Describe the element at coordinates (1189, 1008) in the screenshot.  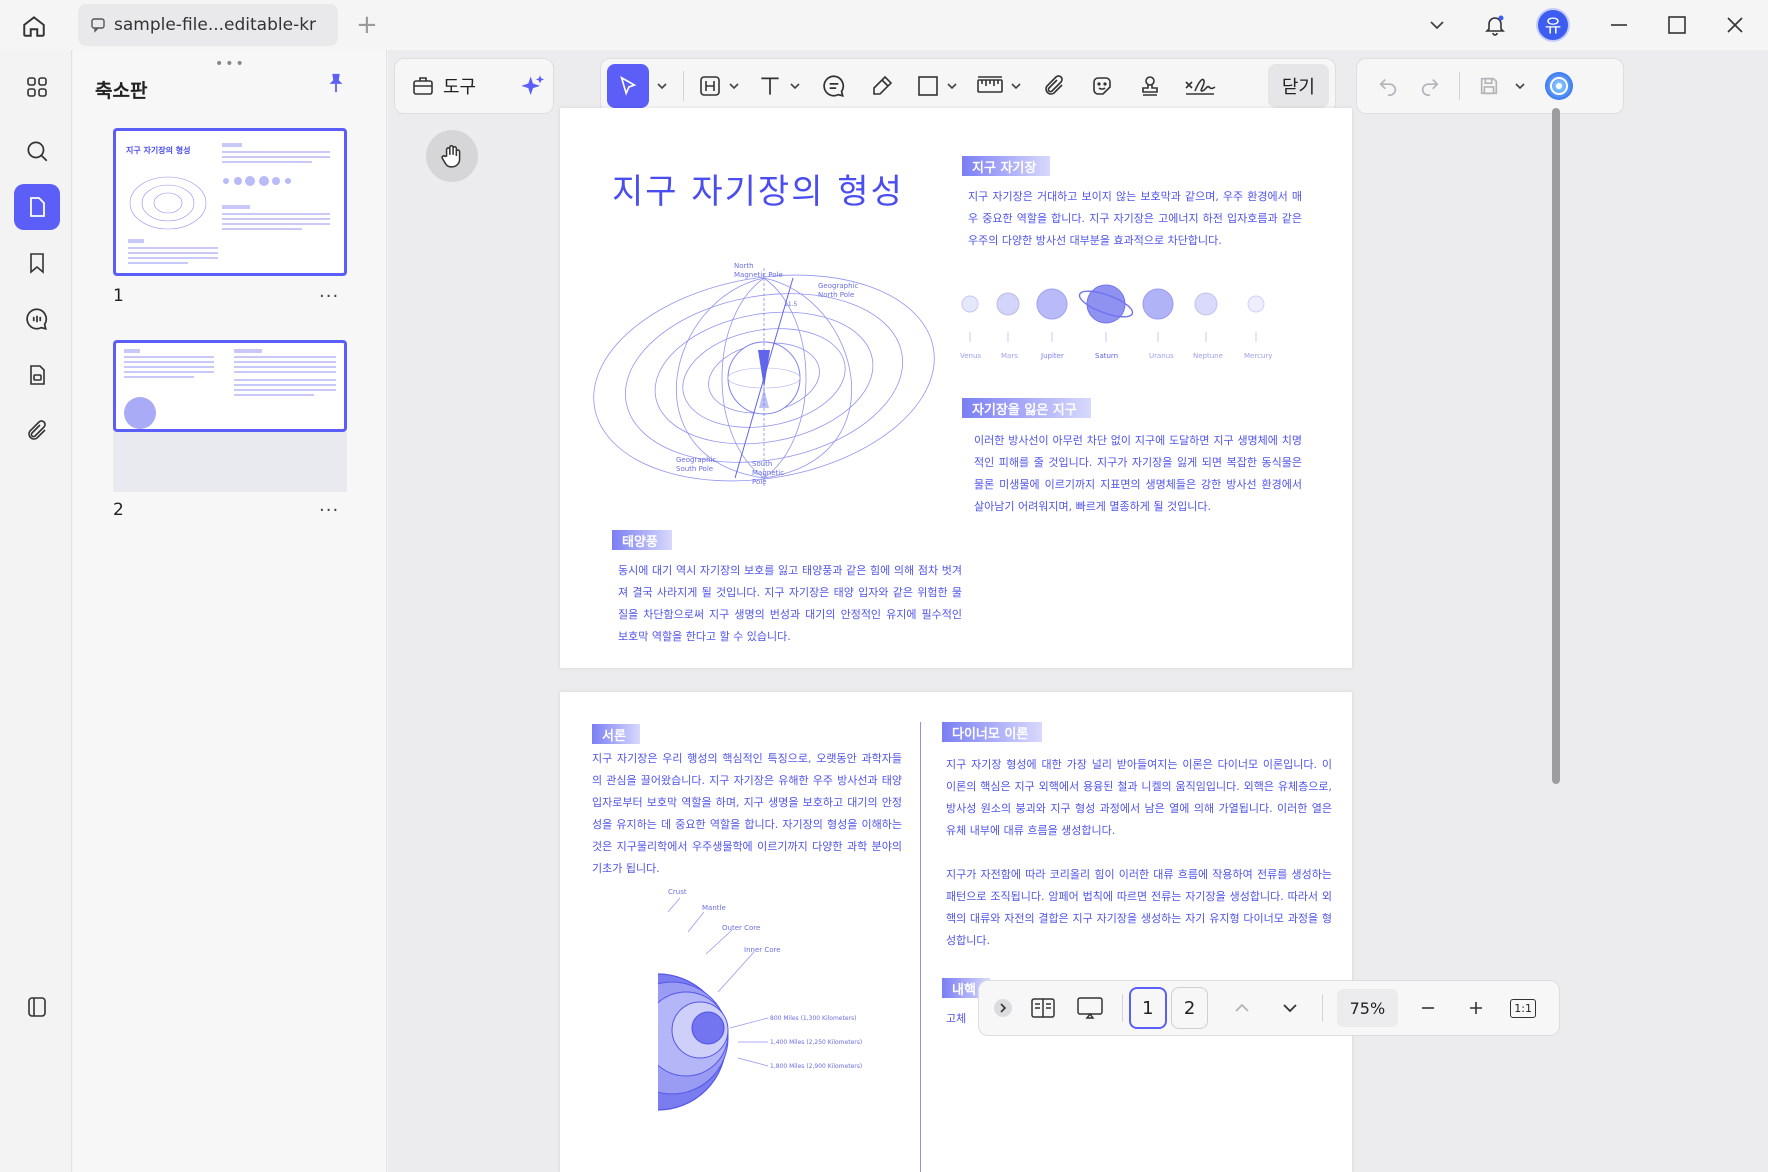
I see `page-2-button: 2` at that location.